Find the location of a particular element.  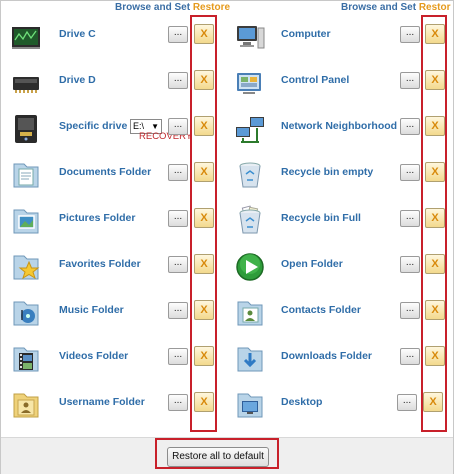

row-network-neighborhood: Network Neighborhood ... X is located at coordinates (342, 129).